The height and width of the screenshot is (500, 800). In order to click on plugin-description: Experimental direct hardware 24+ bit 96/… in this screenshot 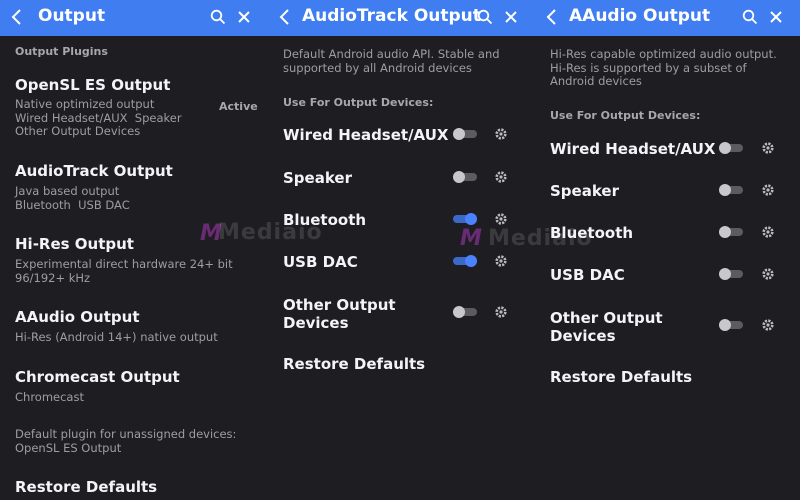, I will do `click(124, 271)`.